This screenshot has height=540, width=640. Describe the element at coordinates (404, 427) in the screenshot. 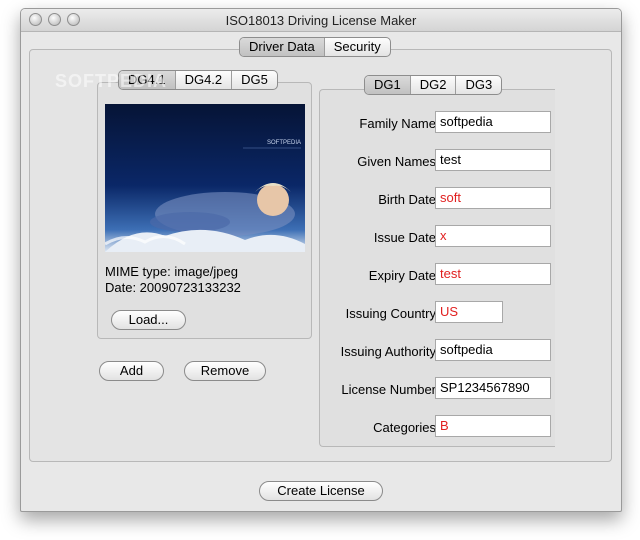

I see `categories-label: Categories` at that location.